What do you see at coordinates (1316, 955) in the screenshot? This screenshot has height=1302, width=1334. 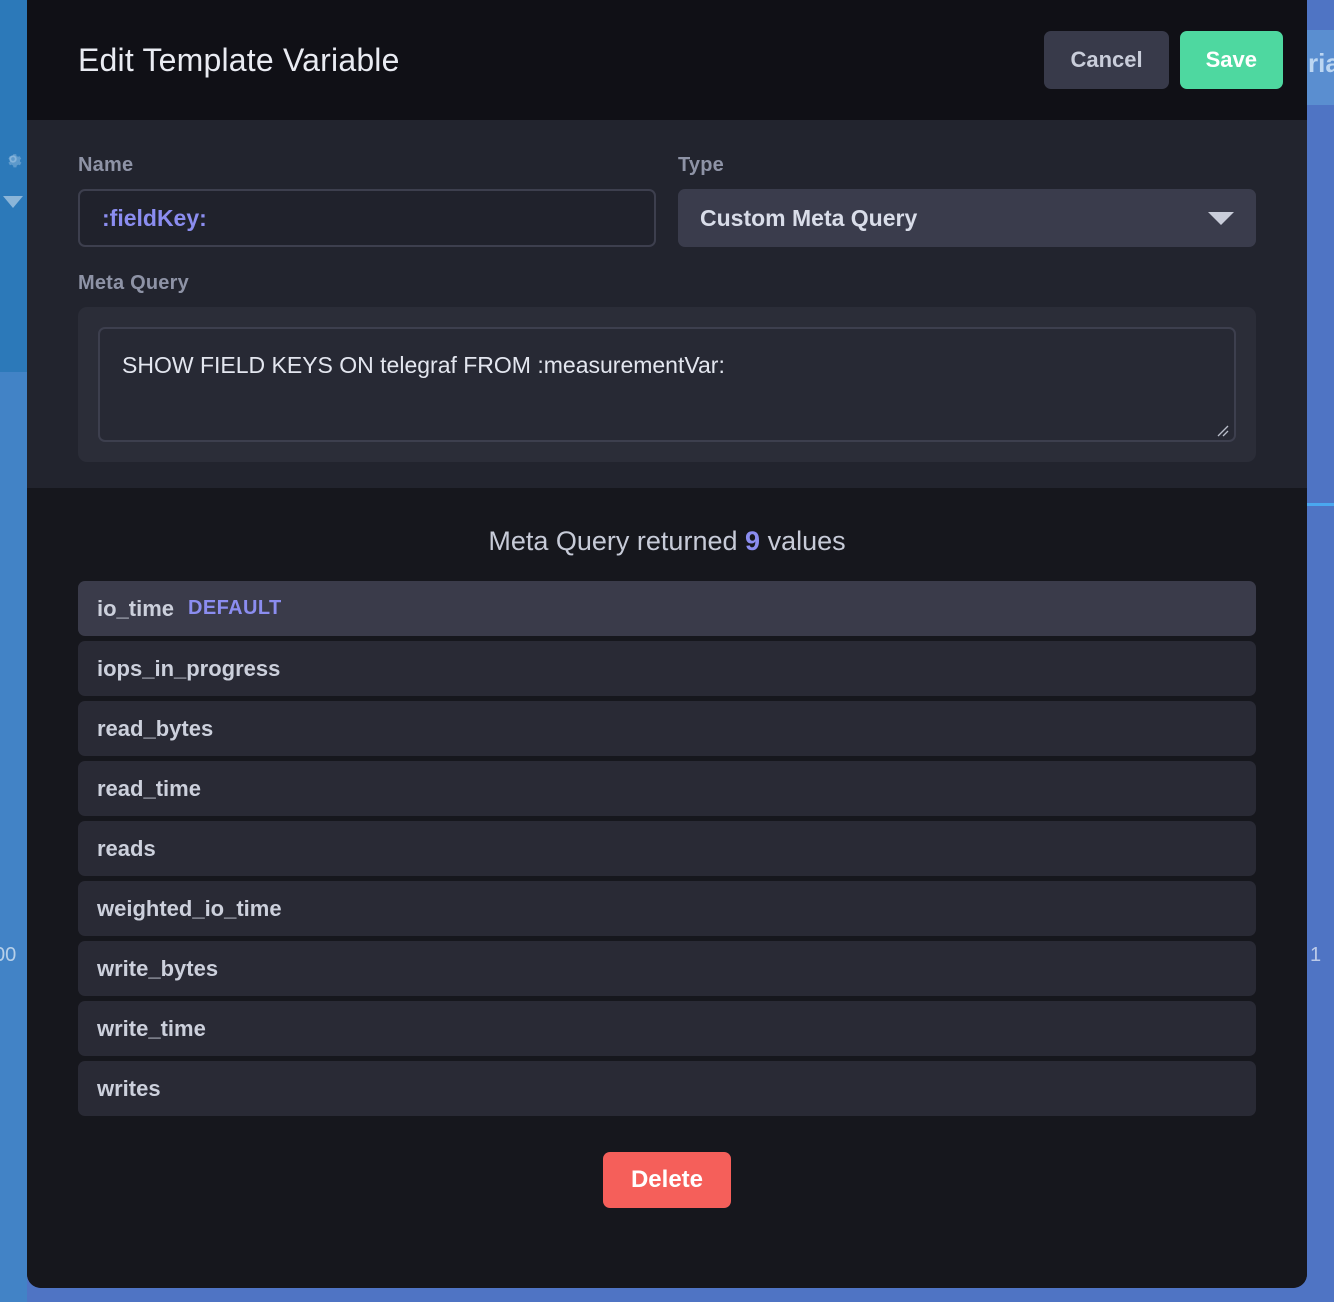 I see `background-right-axis-label: 1` at bounding box center [1316, 955].